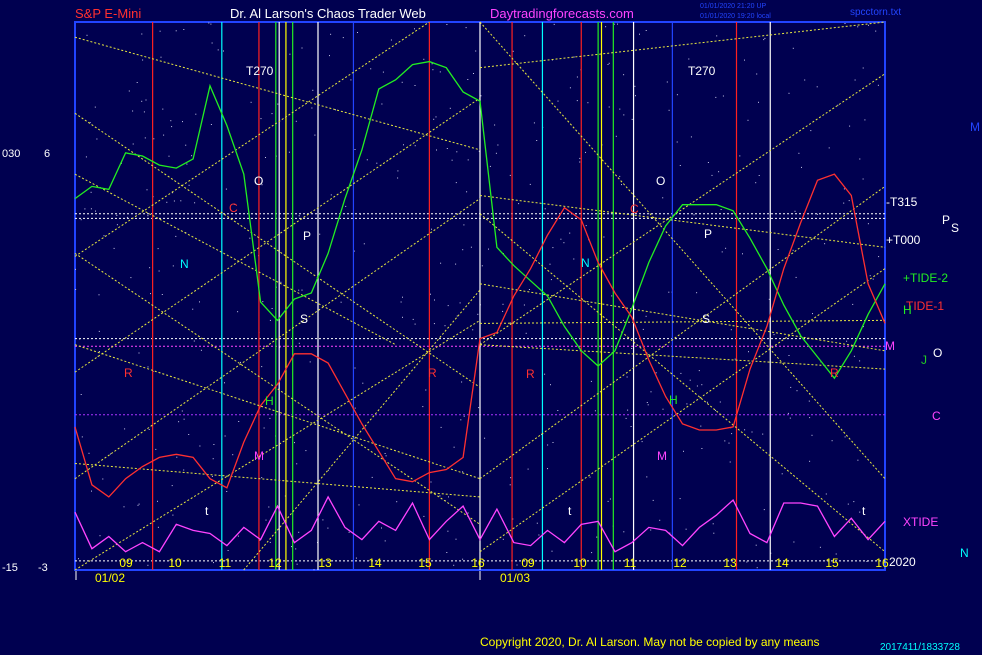 The image size is (982, 655). I want to click on series-label: +TIDE-2, so click(925, 278).